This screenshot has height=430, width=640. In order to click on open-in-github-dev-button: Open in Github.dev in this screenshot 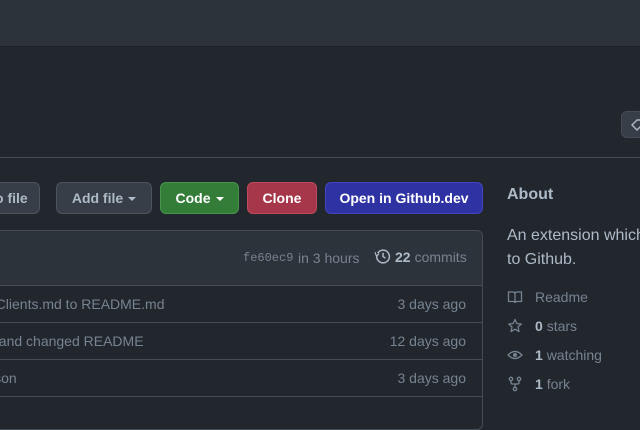, I will do `click(404, 198)`.